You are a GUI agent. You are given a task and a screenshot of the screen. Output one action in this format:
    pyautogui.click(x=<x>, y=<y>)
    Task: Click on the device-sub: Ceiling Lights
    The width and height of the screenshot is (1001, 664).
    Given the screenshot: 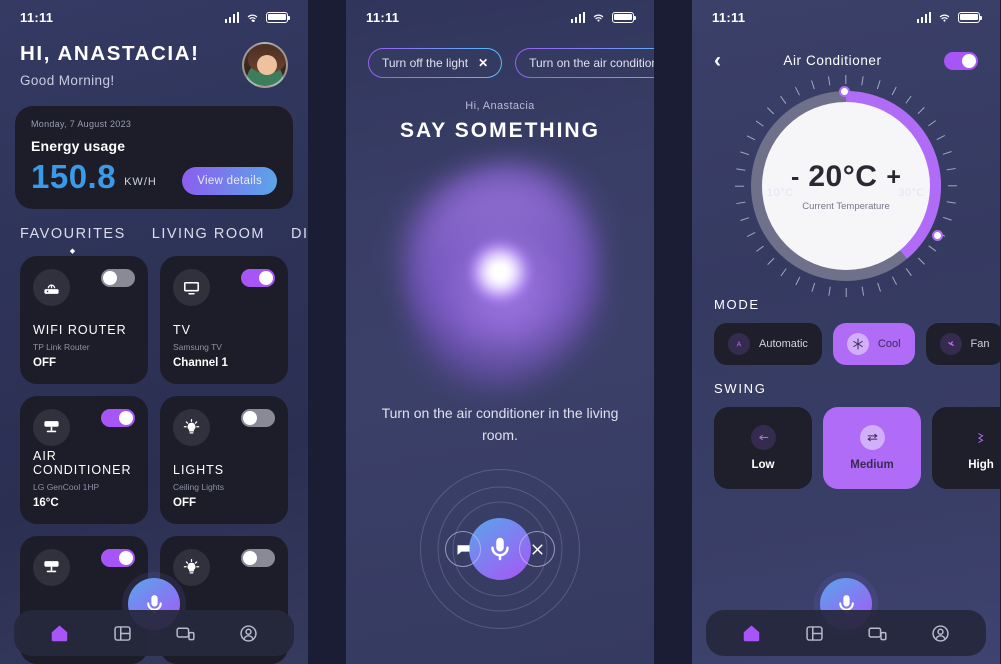 What is the action you would take?
    pyautogui.click(x=199, y=487)
    